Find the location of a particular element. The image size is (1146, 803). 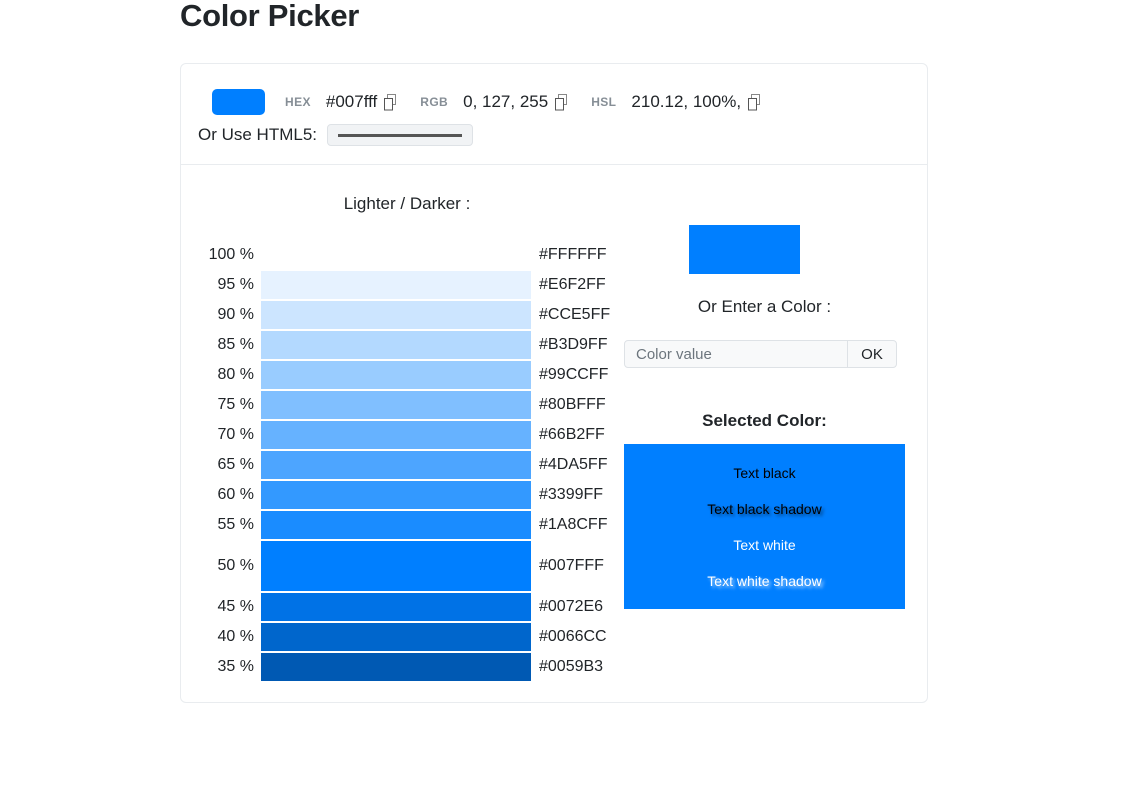

lighter-darker-title: Lighter / Darker : is located at coordinates (407, 203).